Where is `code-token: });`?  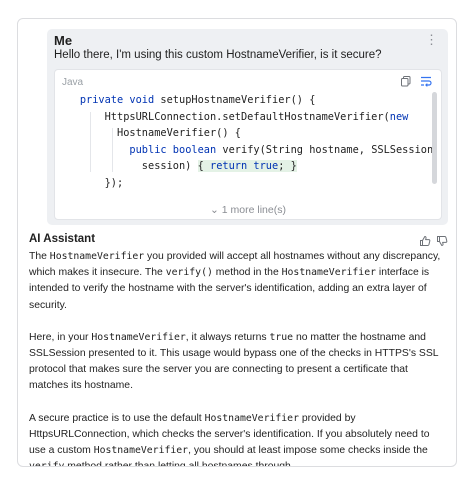 code-token: }); is located at coordinates (89, 182).